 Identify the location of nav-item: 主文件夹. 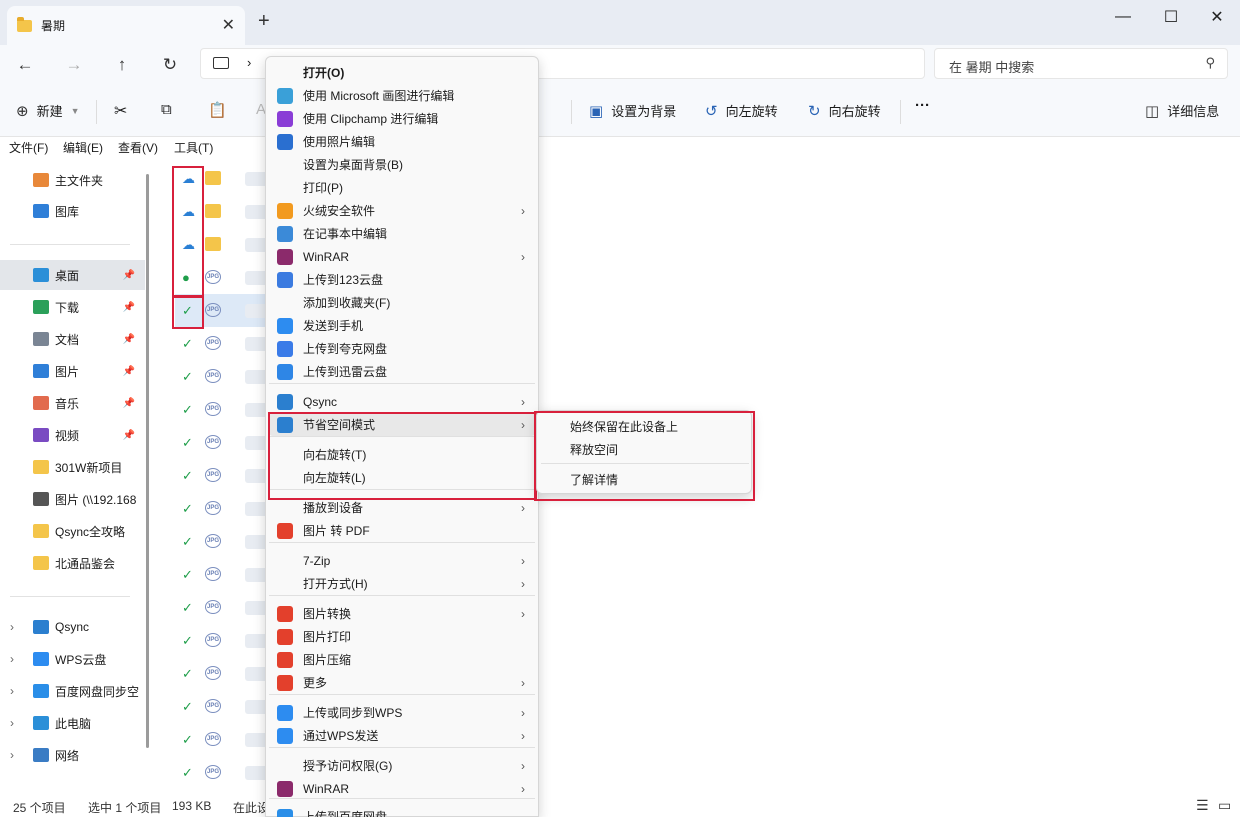
(72, 180).